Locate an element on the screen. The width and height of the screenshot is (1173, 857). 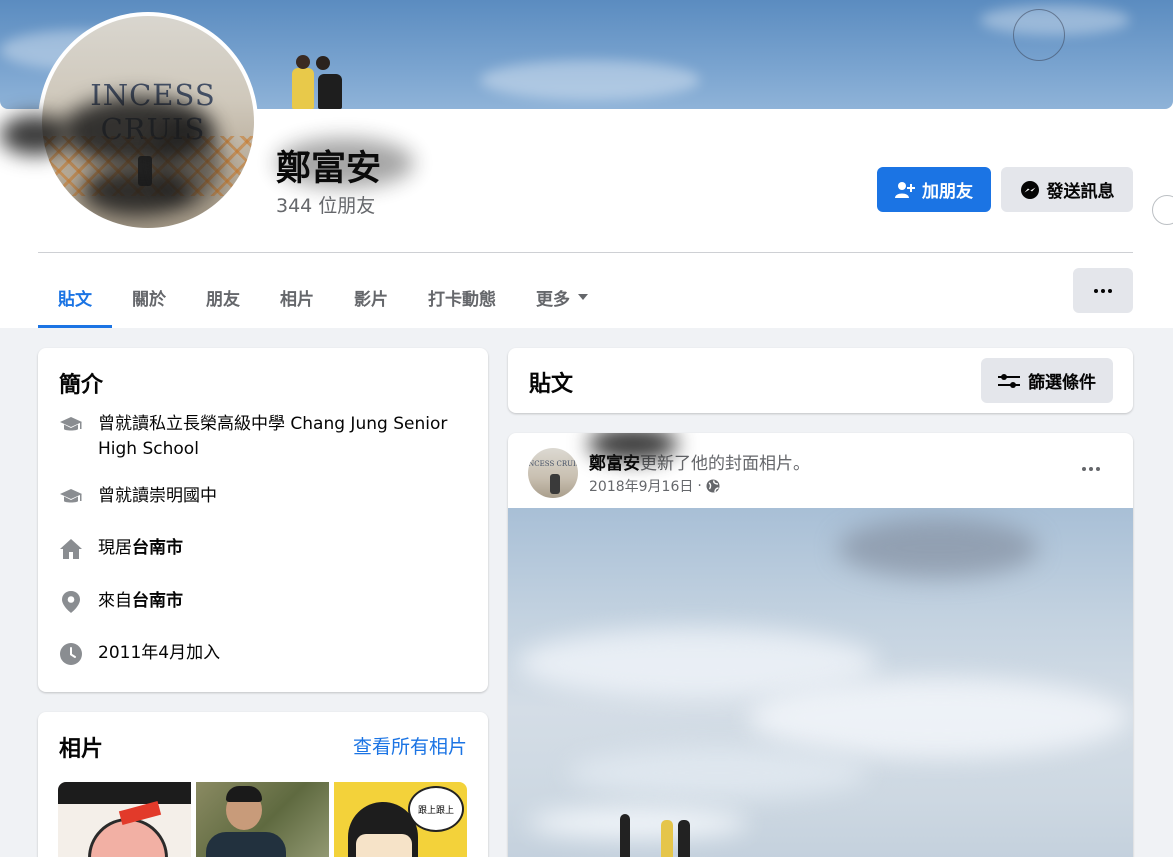
intro-item-text: 現居台南市 is located at coordinates (140, 548).